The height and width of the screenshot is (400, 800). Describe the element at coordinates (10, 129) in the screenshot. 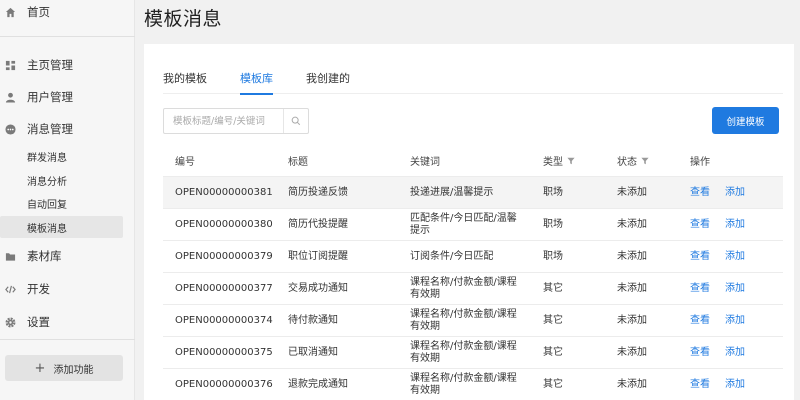

I see `message-icon` at that location.